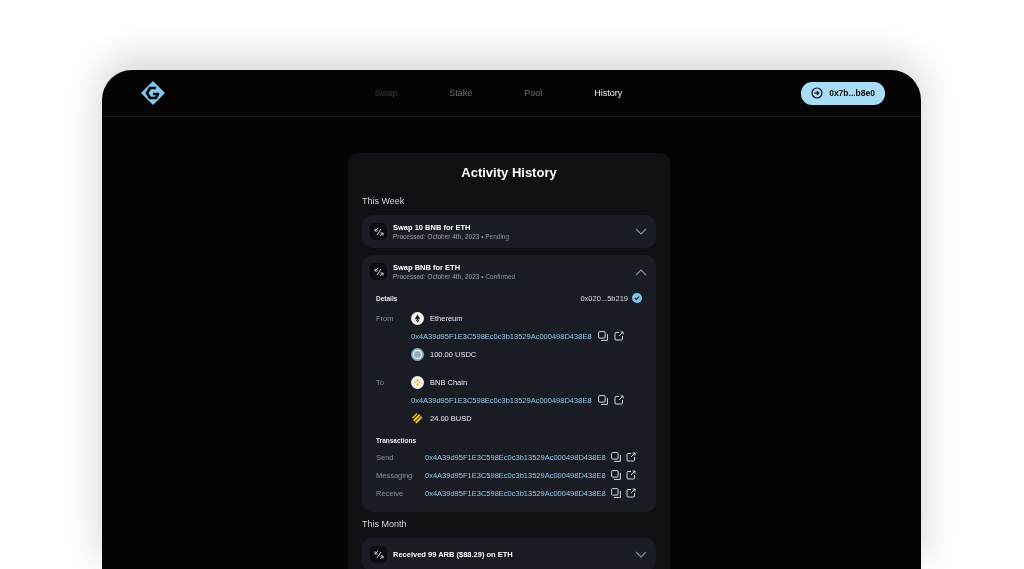 The height and width of the screenshot is (569, 1024). Describe the element at coordinates (417, 382) in the screenshot. I see `bnb-icon` at that location.